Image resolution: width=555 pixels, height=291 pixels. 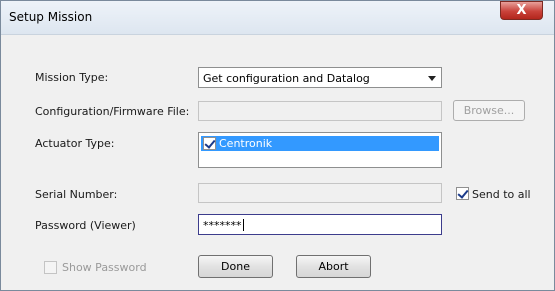 I want to click on actuator-type-list: Centronik, so click(x=320, y=150).